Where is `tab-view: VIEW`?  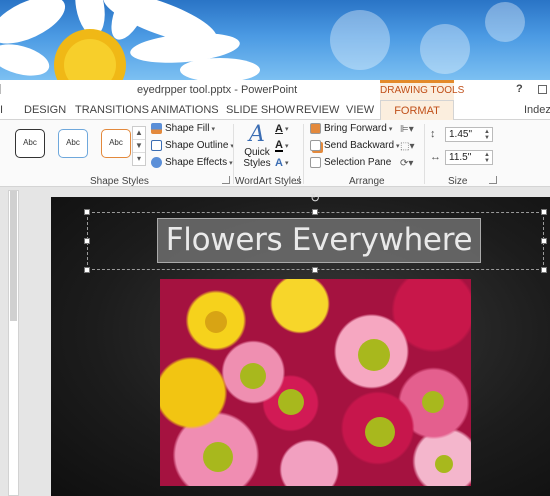 tab-view: VIEW is located at coordinates (360, 110).